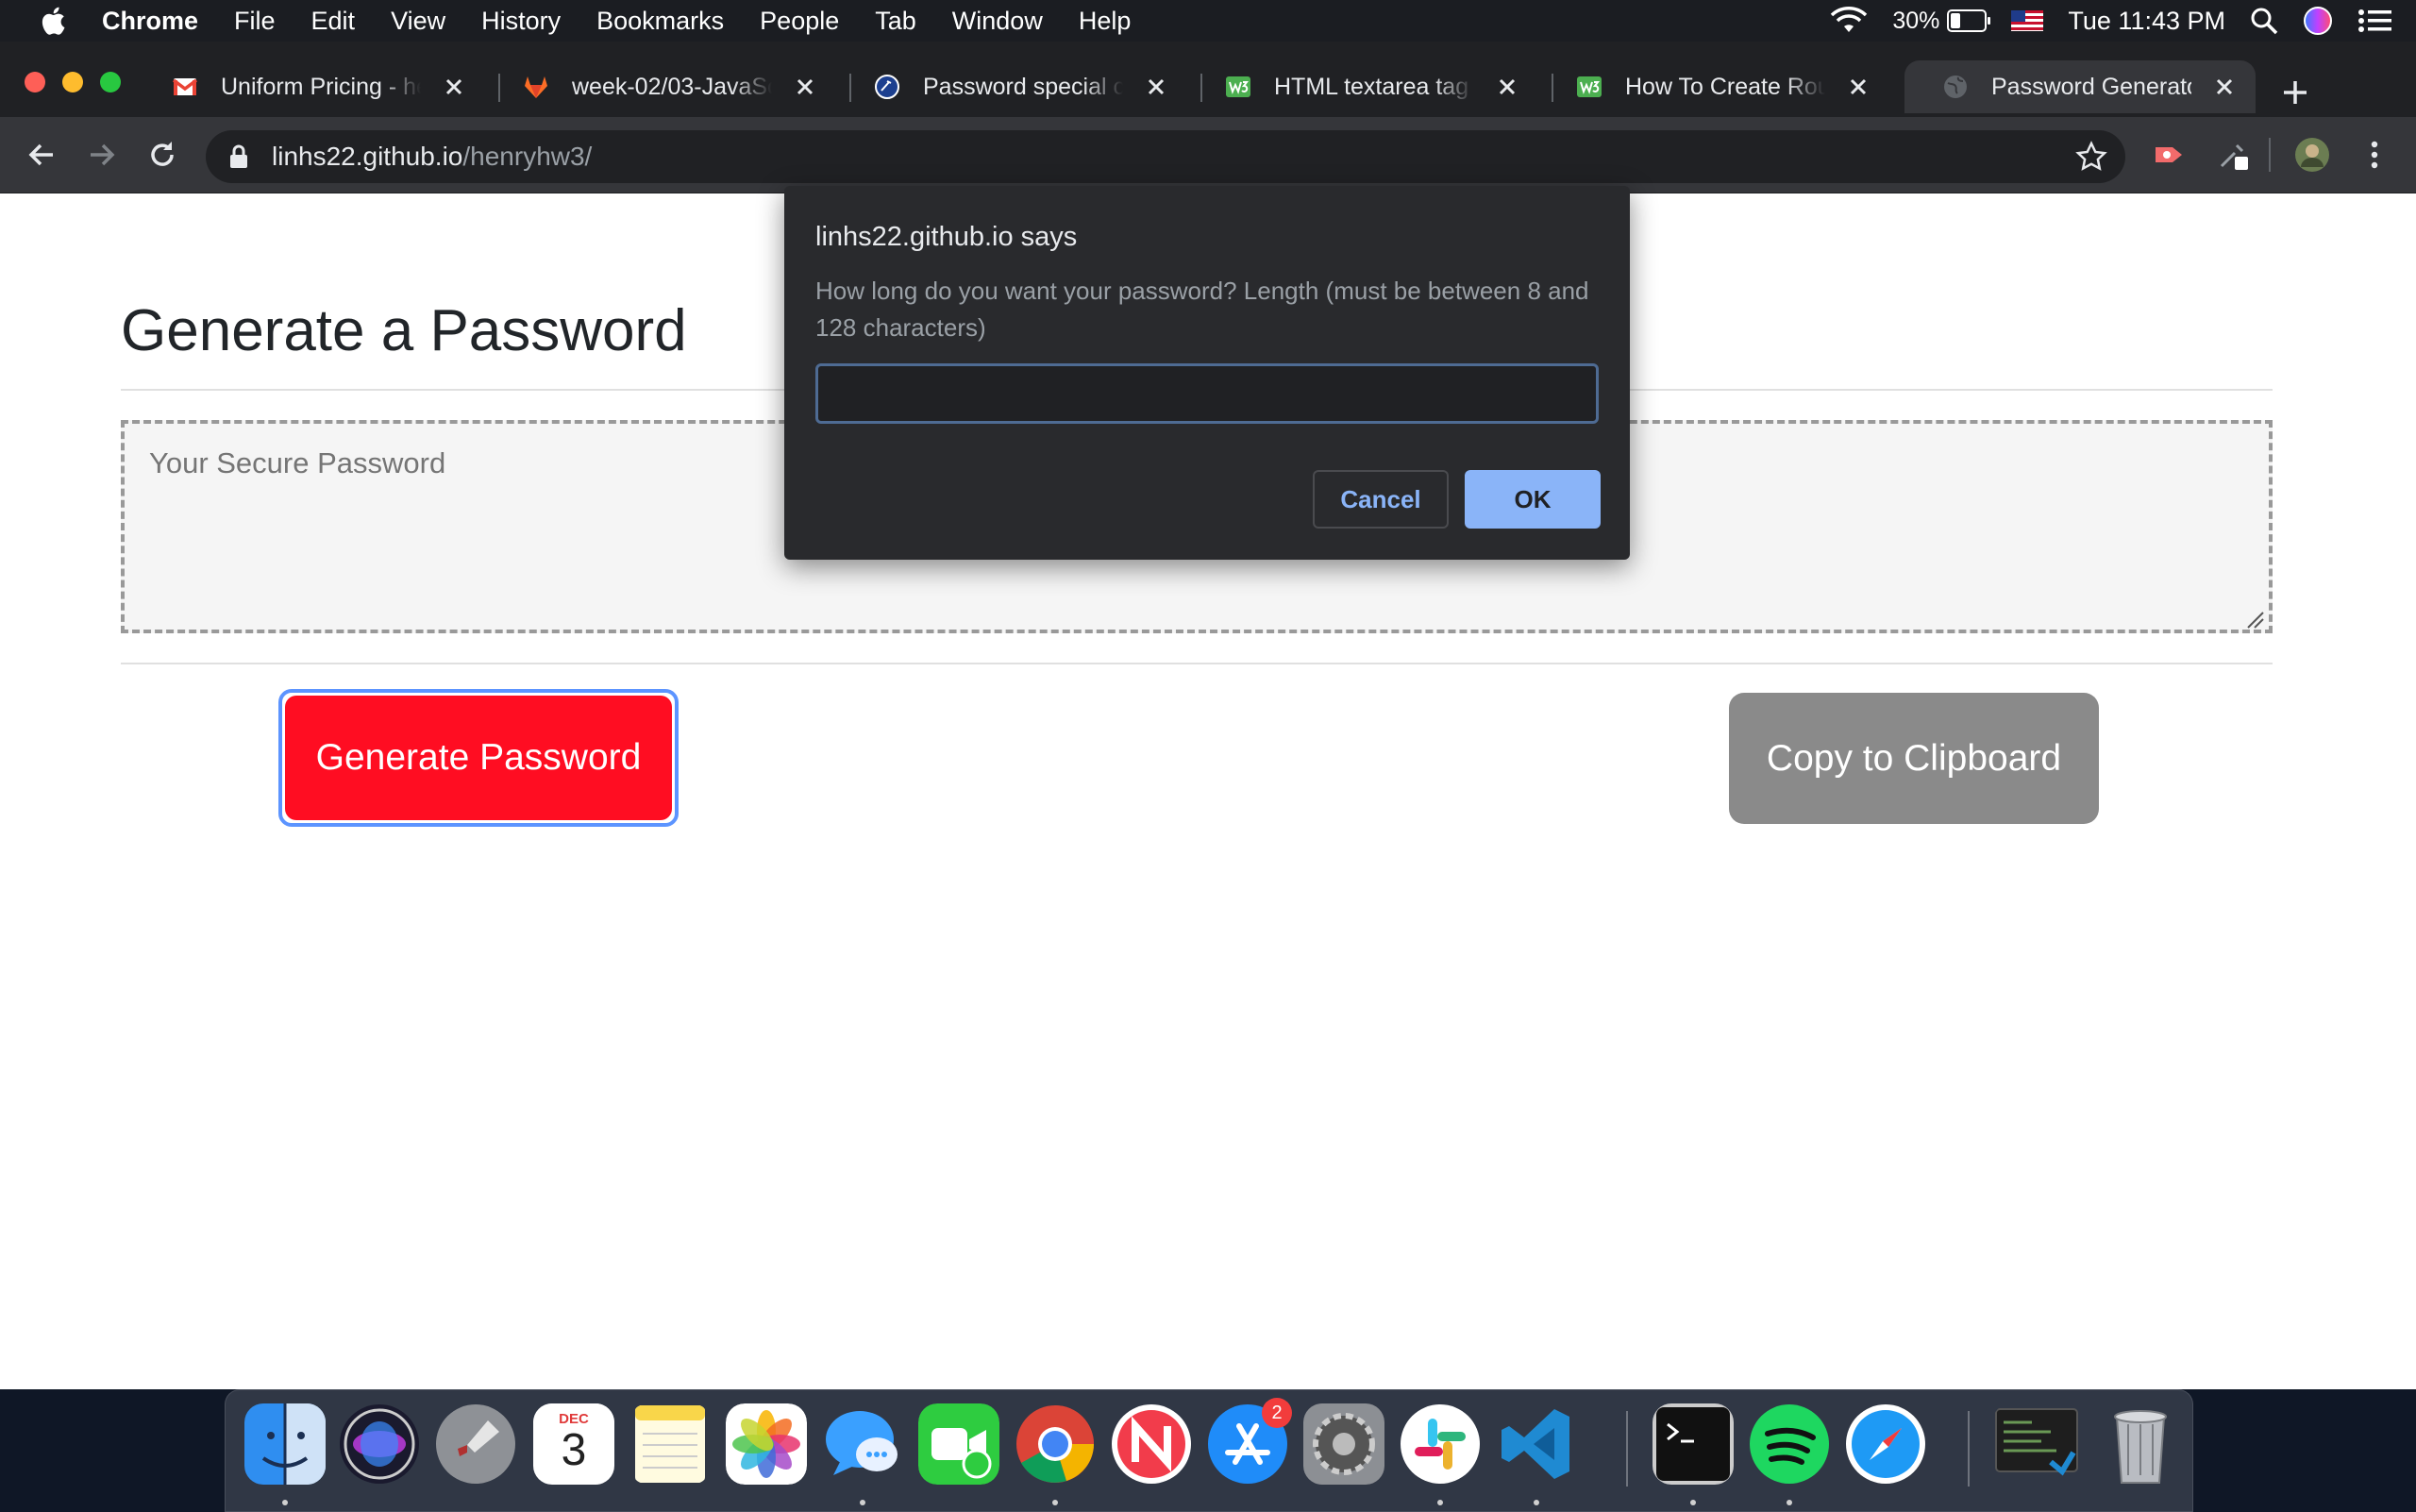 This screenshot has height=1512, width=2416. Describe the element at coordinates (1343, 1444) in the screenshot. I see `system-preferences-icon` at that location.